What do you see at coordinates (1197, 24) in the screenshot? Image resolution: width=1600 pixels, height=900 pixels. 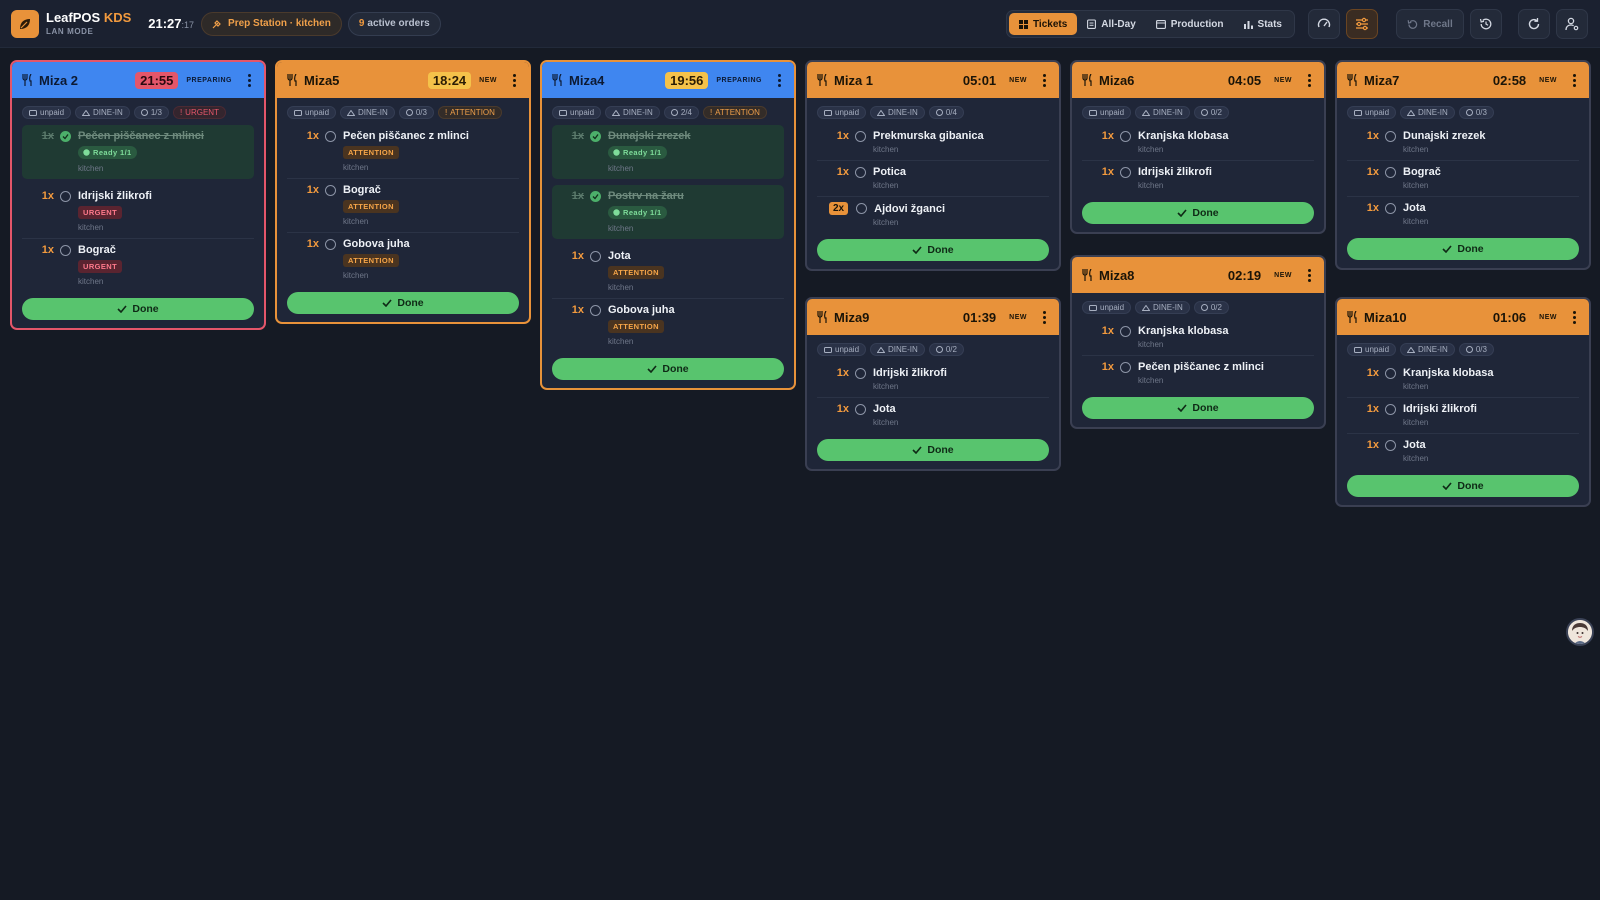 I see `tab-production-label: Production` at bounding box center [1197, 24].